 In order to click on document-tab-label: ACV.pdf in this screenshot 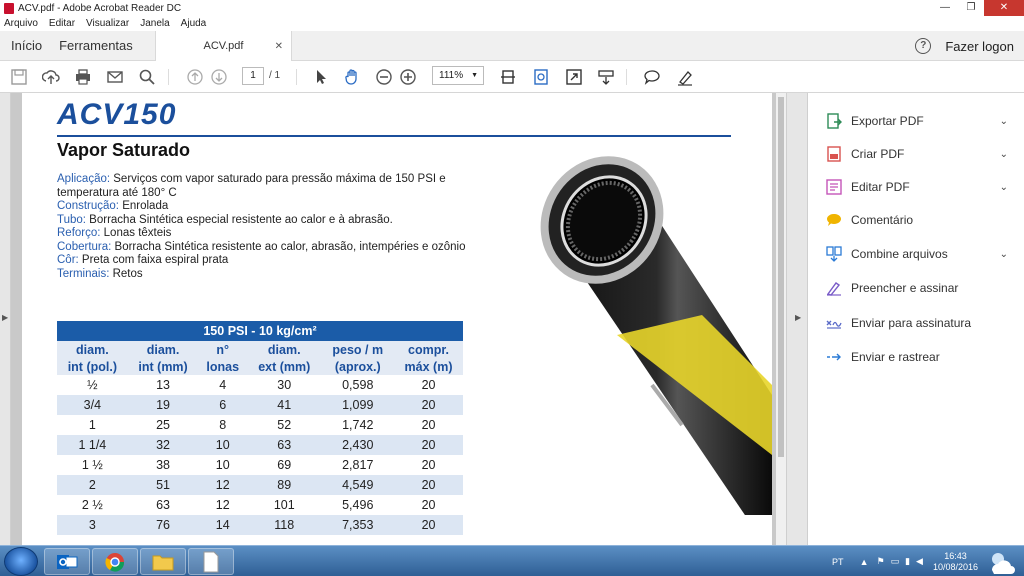, I will do `click(223, 46)`.